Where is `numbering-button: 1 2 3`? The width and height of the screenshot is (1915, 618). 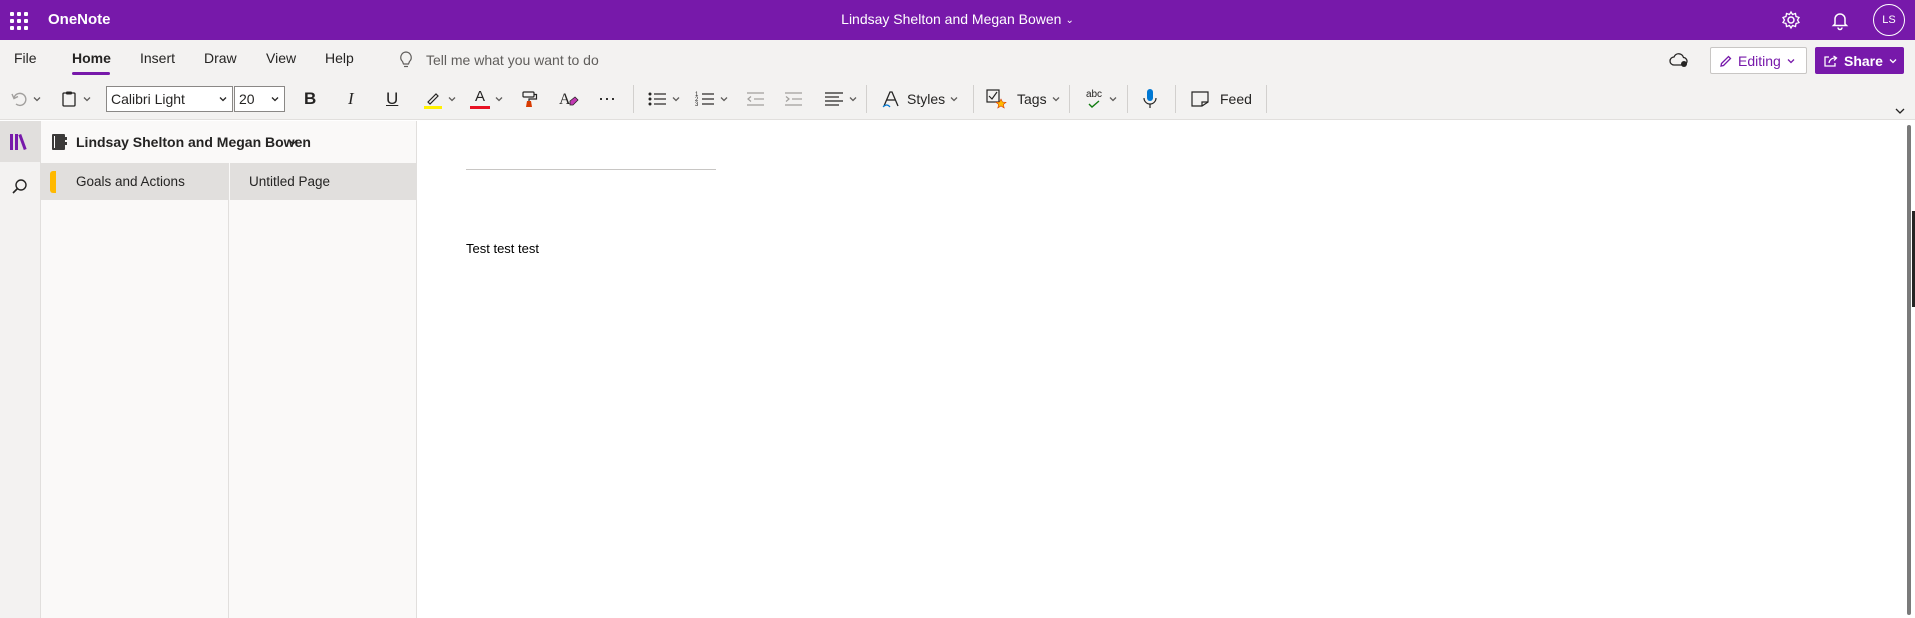
numbering-button: 1 2 3 is located at coordinates (712, 99).